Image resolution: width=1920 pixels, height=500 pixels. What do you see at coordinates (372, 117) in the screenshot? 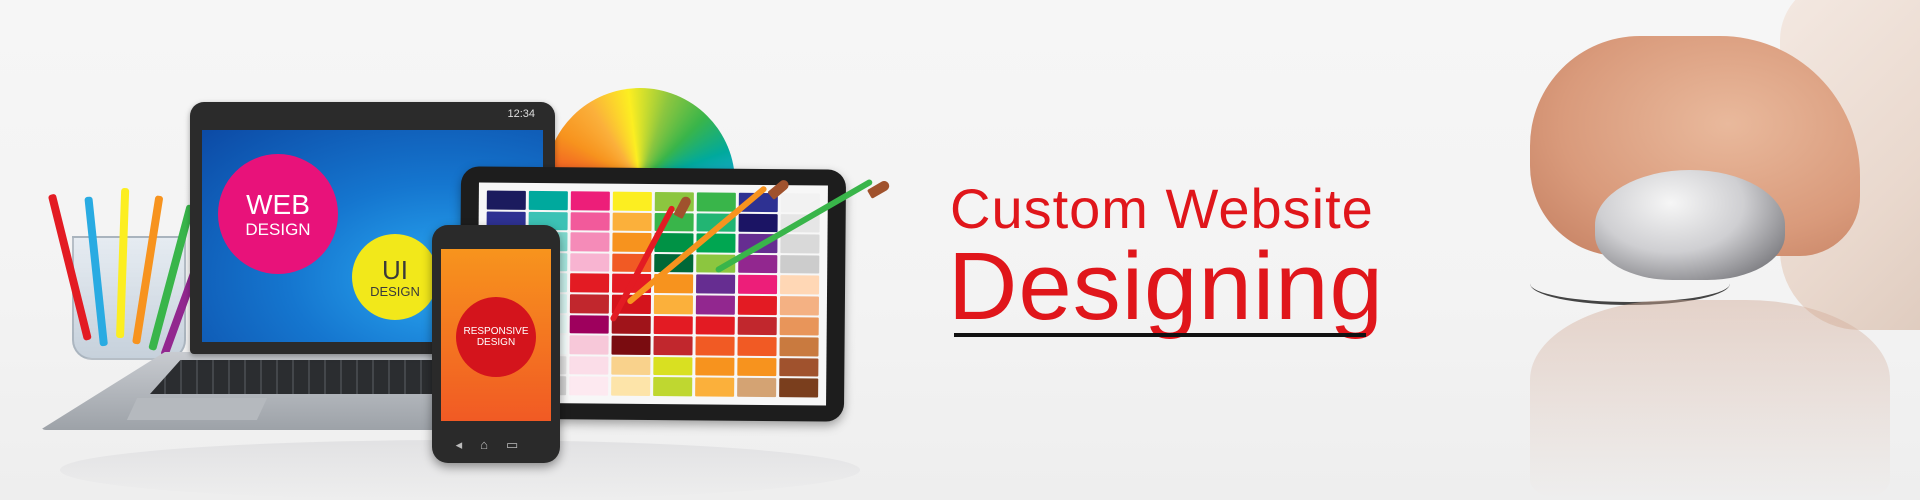
I see `laptop-status-bar: 12:34` at bounding box center [372, 117].